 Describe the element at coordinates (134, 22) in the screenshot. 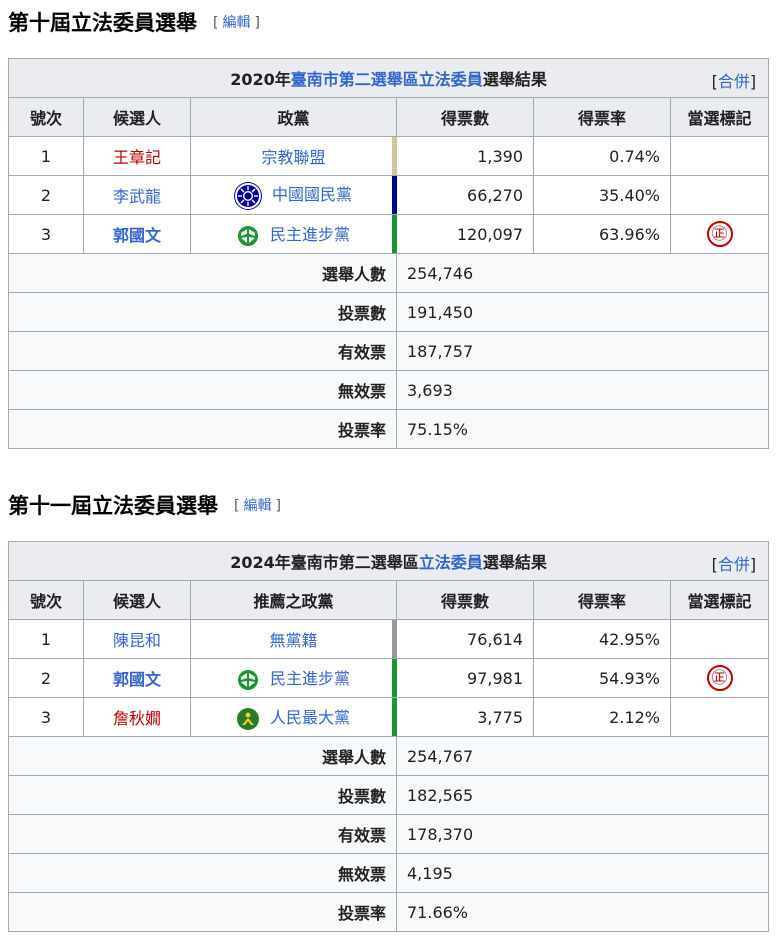

I see `section-heading: 第十屆立法委員選舉 [編輯]` at that location.